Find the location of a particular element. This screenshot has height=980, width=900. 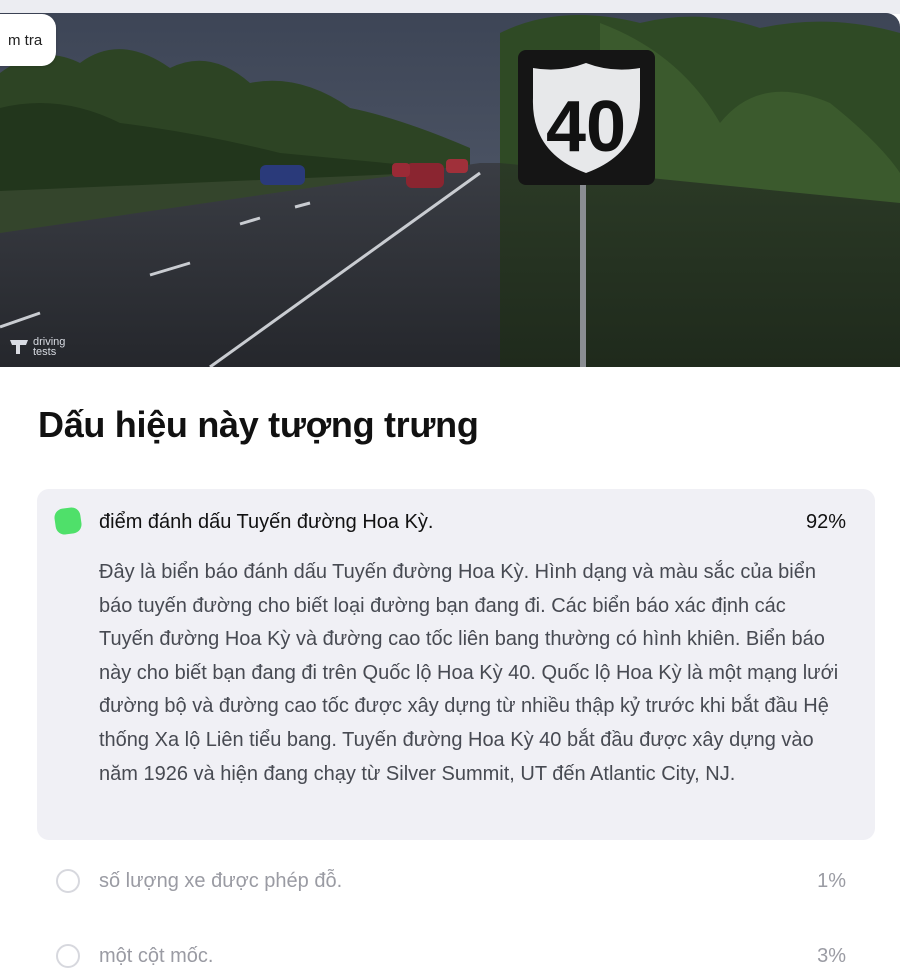

answer-option-1-percent: 92% is located at coordinates (825, 522).